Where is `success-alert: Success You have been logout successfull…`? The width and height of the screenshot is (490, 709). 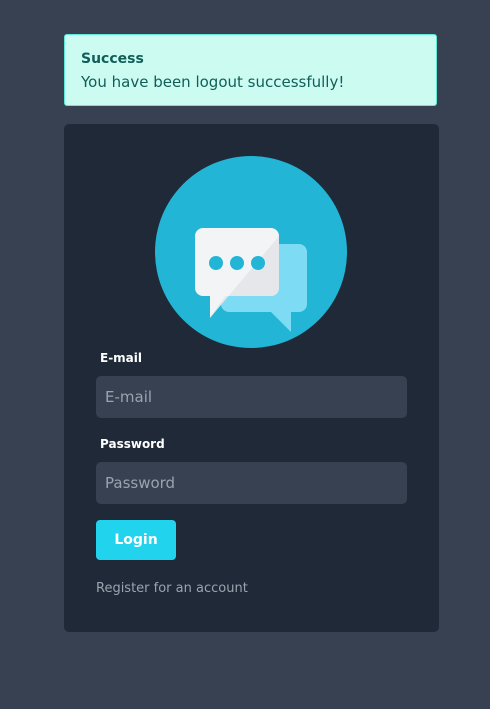
success-alert: Success You have been logout successfull… is located at coordinates (250, 70).